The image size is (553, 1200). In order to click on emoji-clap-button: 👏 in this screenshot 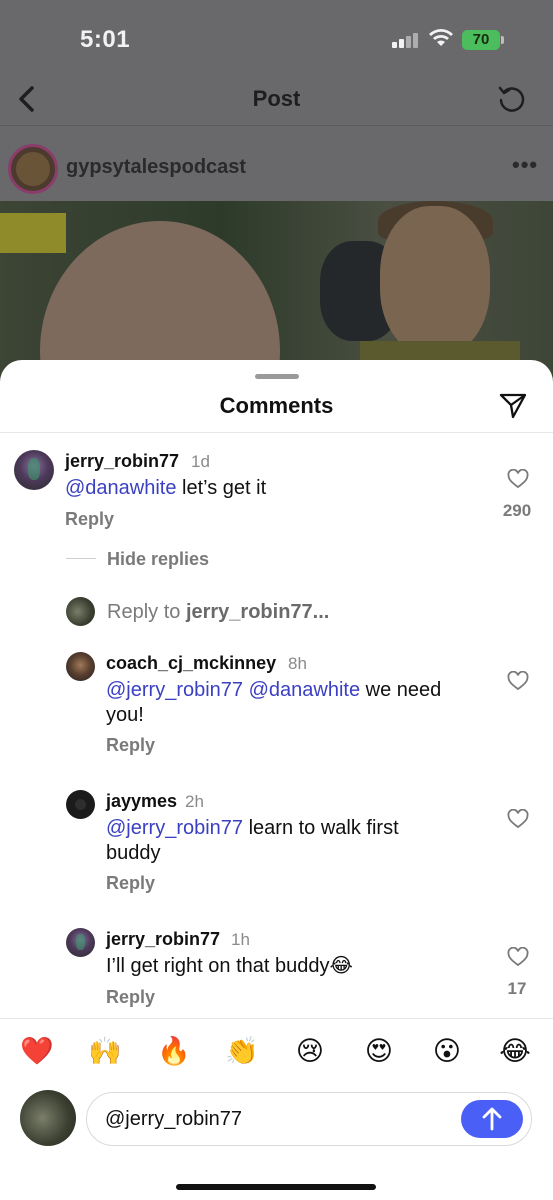, I will do `click(242, 1052)`.